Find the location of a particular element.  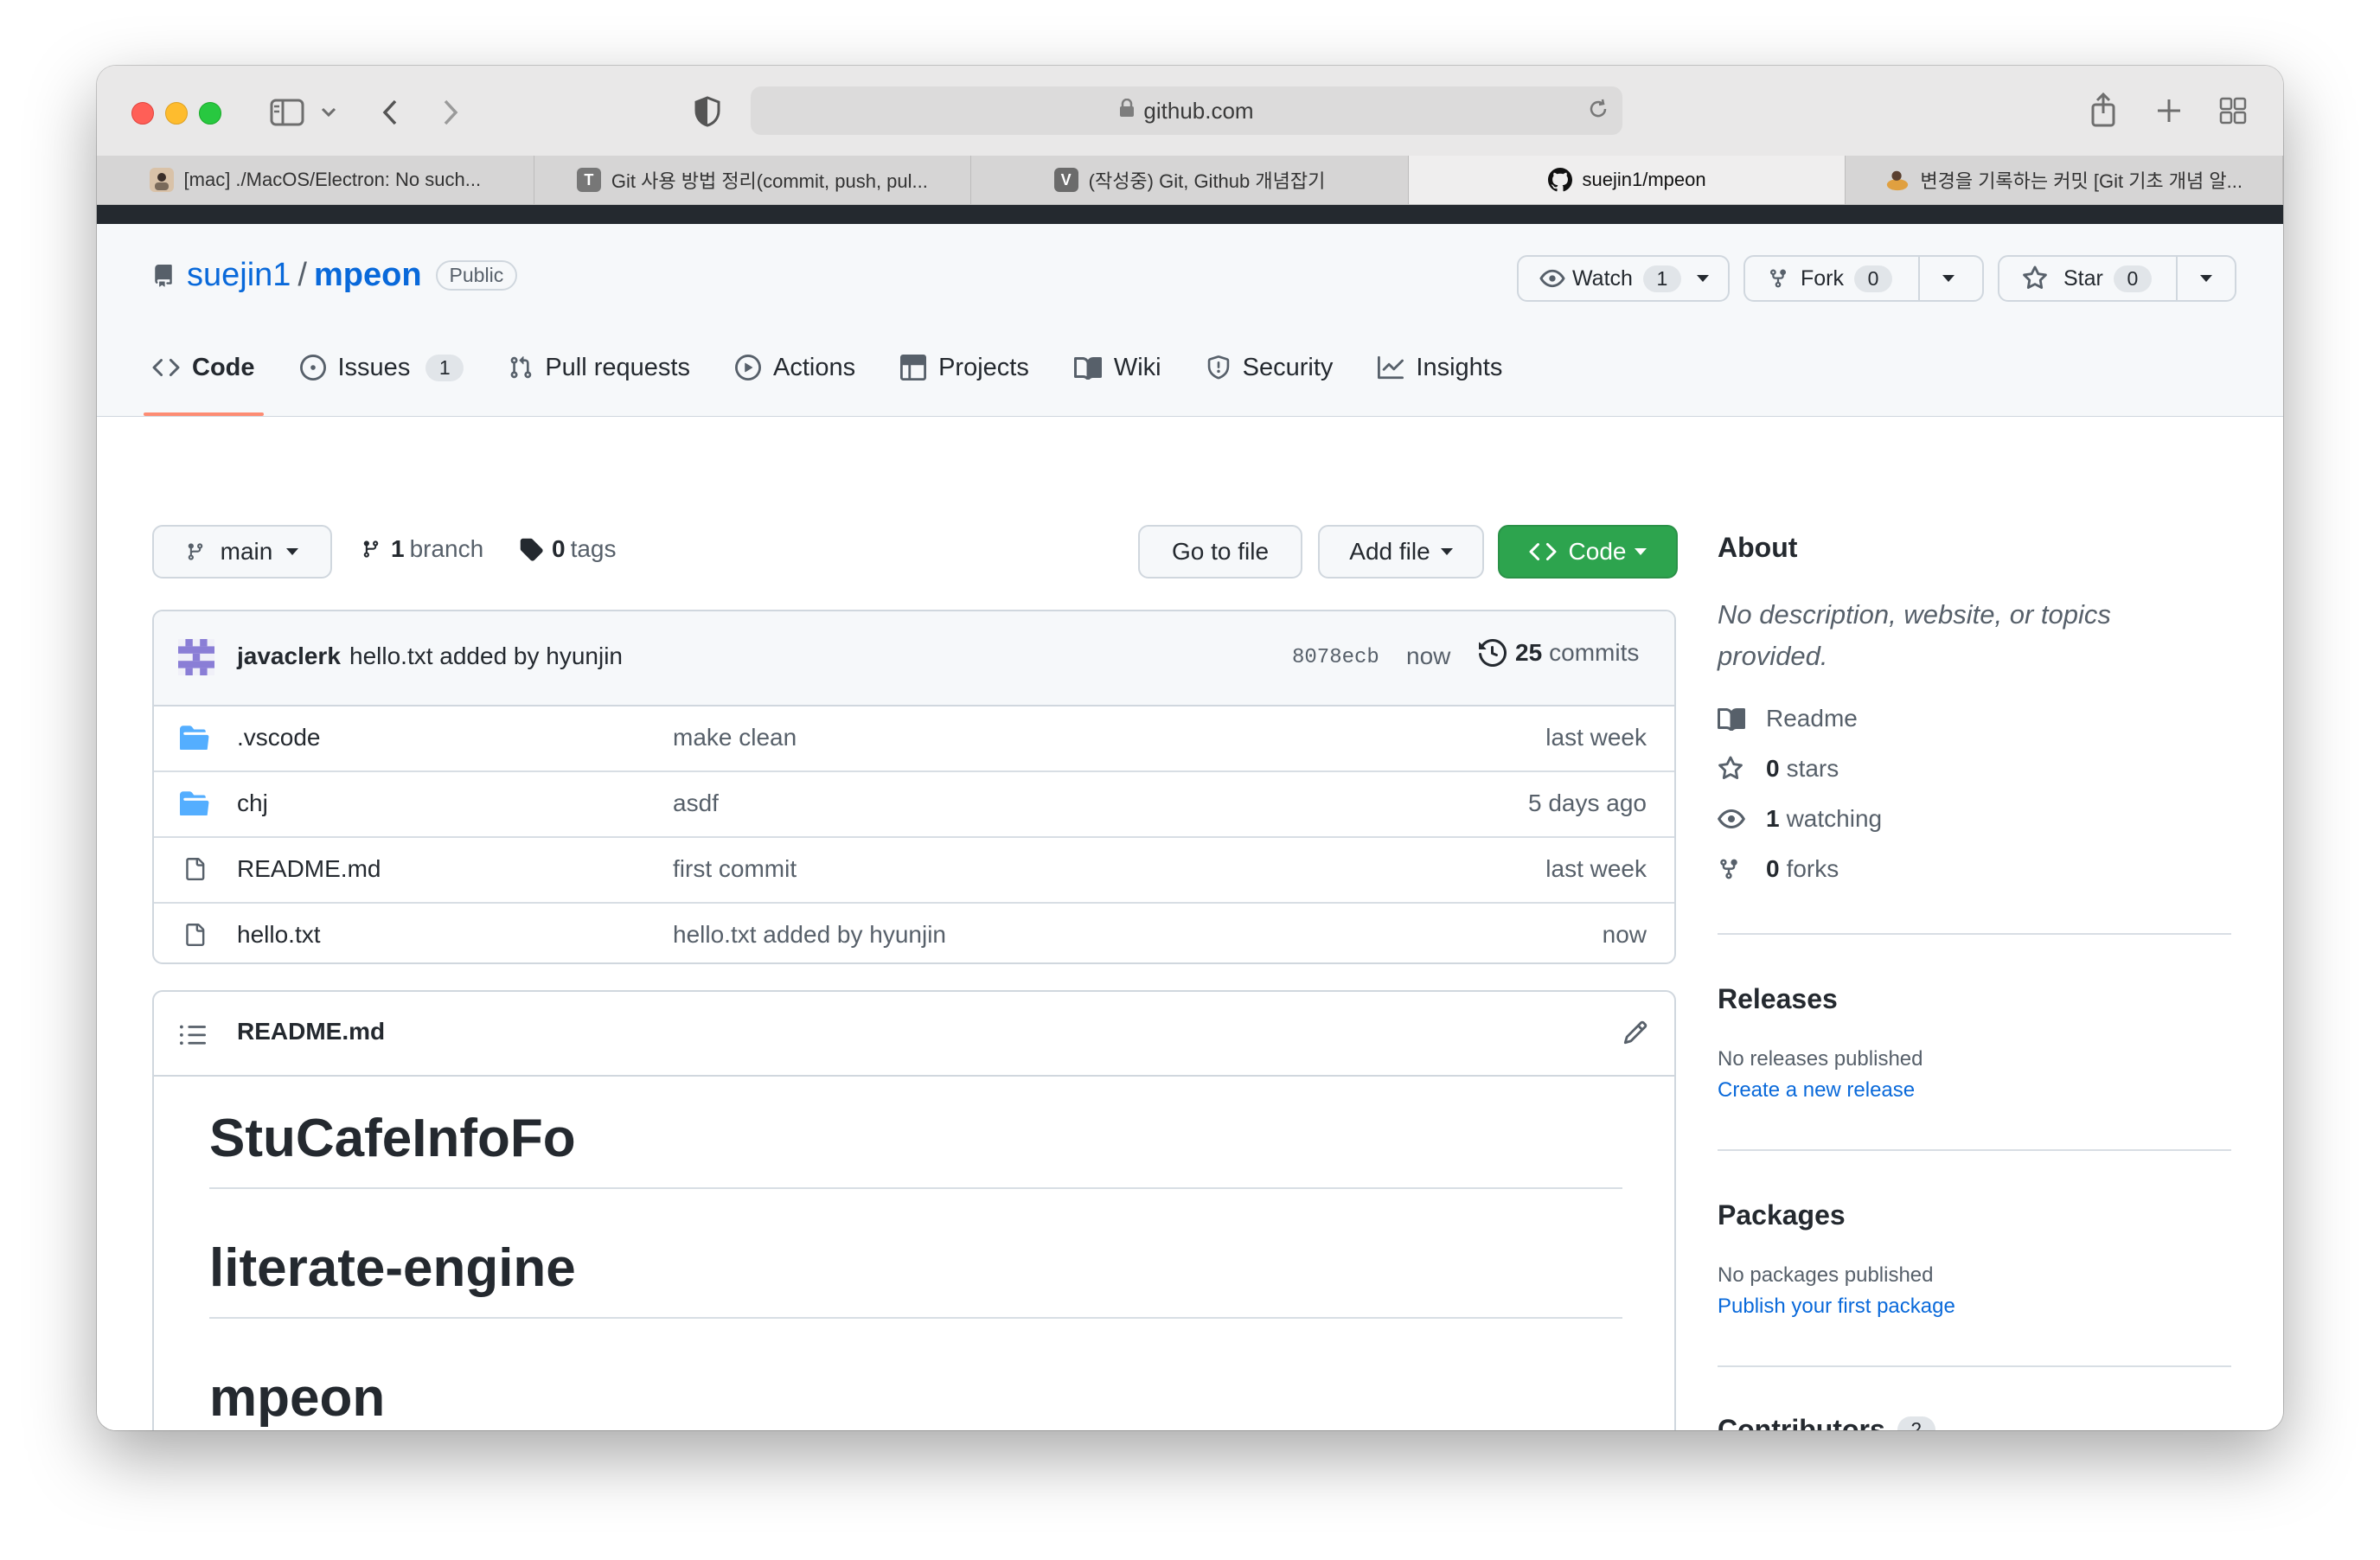

releases-heading: Releases is located at coordinates (1778, 999).